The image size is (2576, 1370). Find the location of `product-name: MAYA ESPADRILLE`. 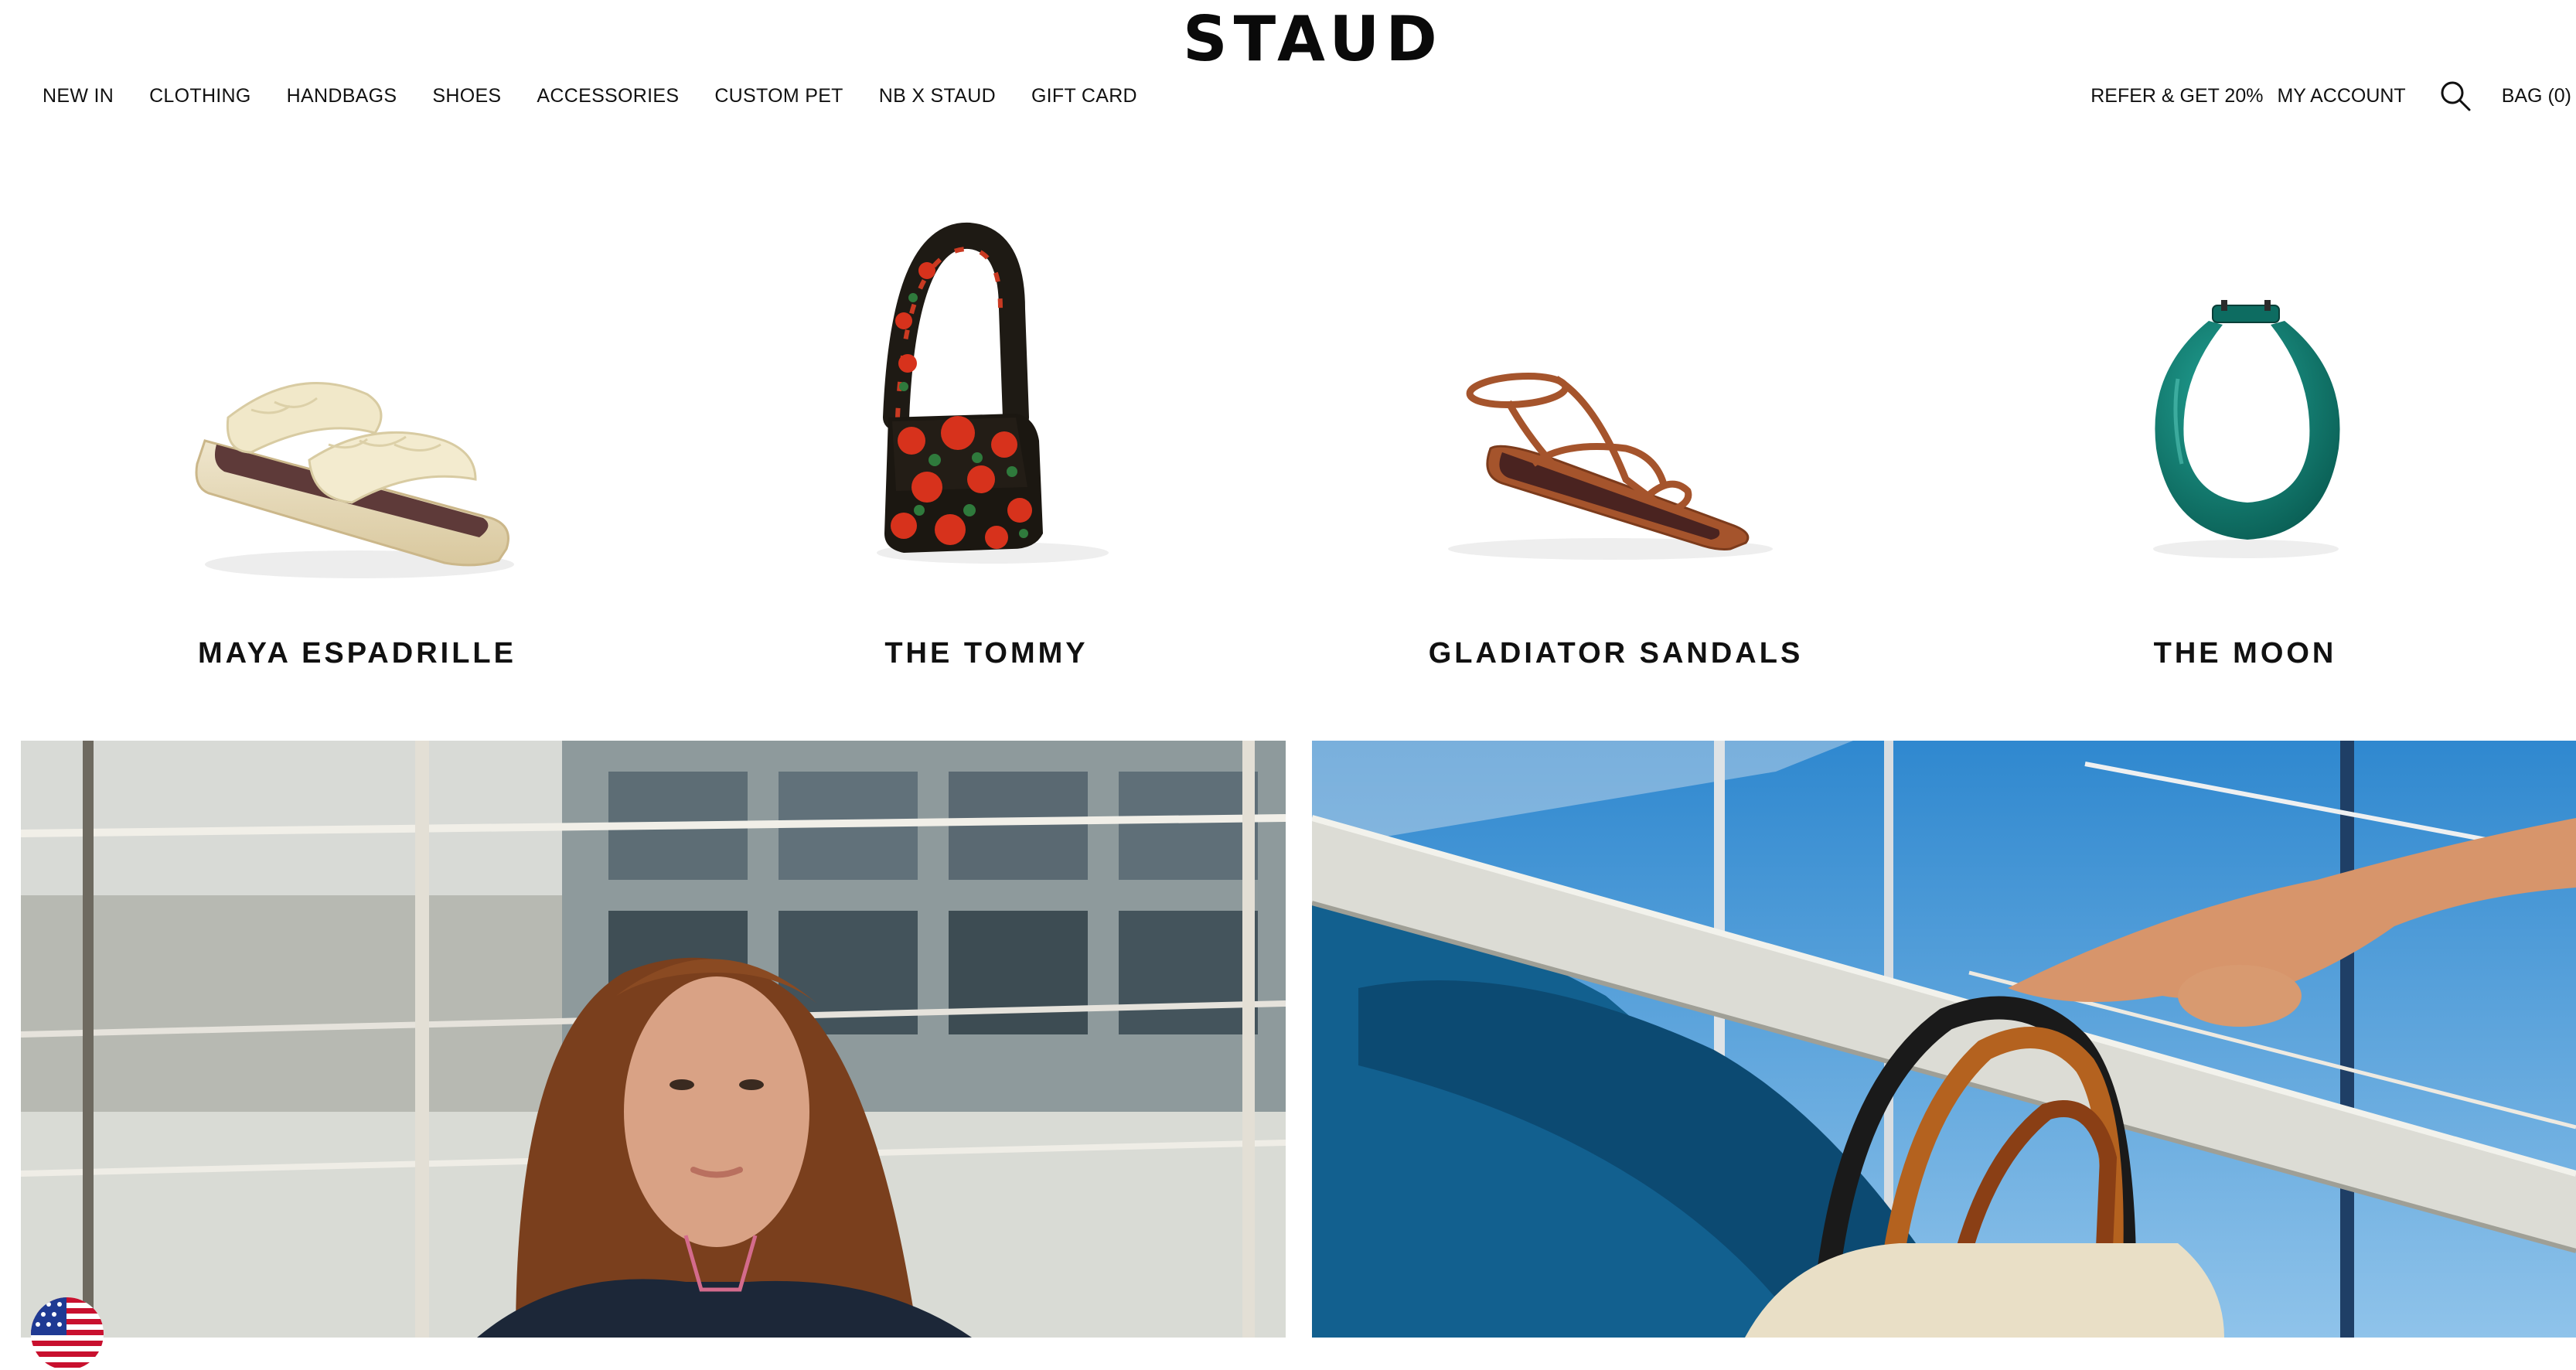

product-name: MAYA ESPADRILLE is located at coordinates (357, 654).